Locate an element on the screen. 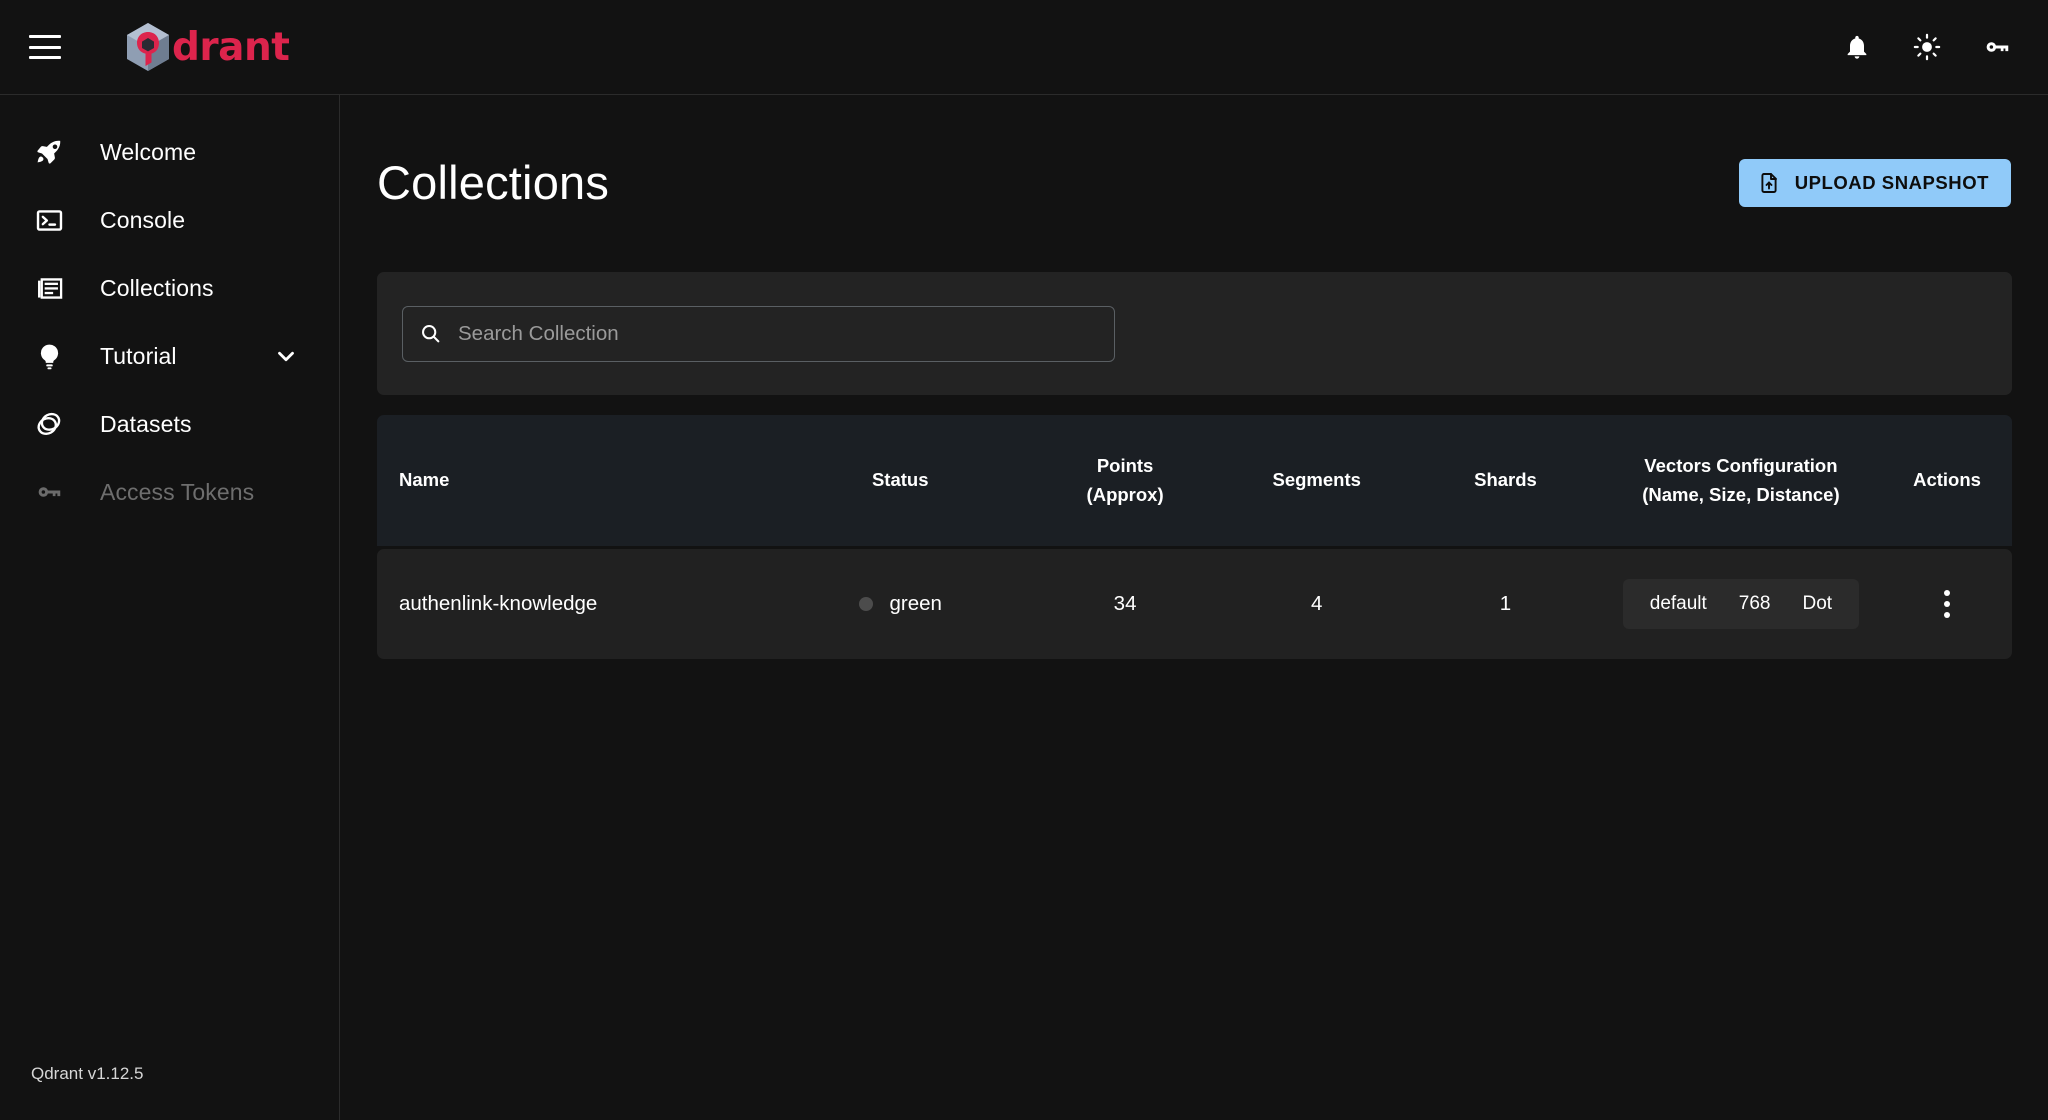  cell-vectors-configuration: default 768 Dot is located at coordinates (1741, 604).